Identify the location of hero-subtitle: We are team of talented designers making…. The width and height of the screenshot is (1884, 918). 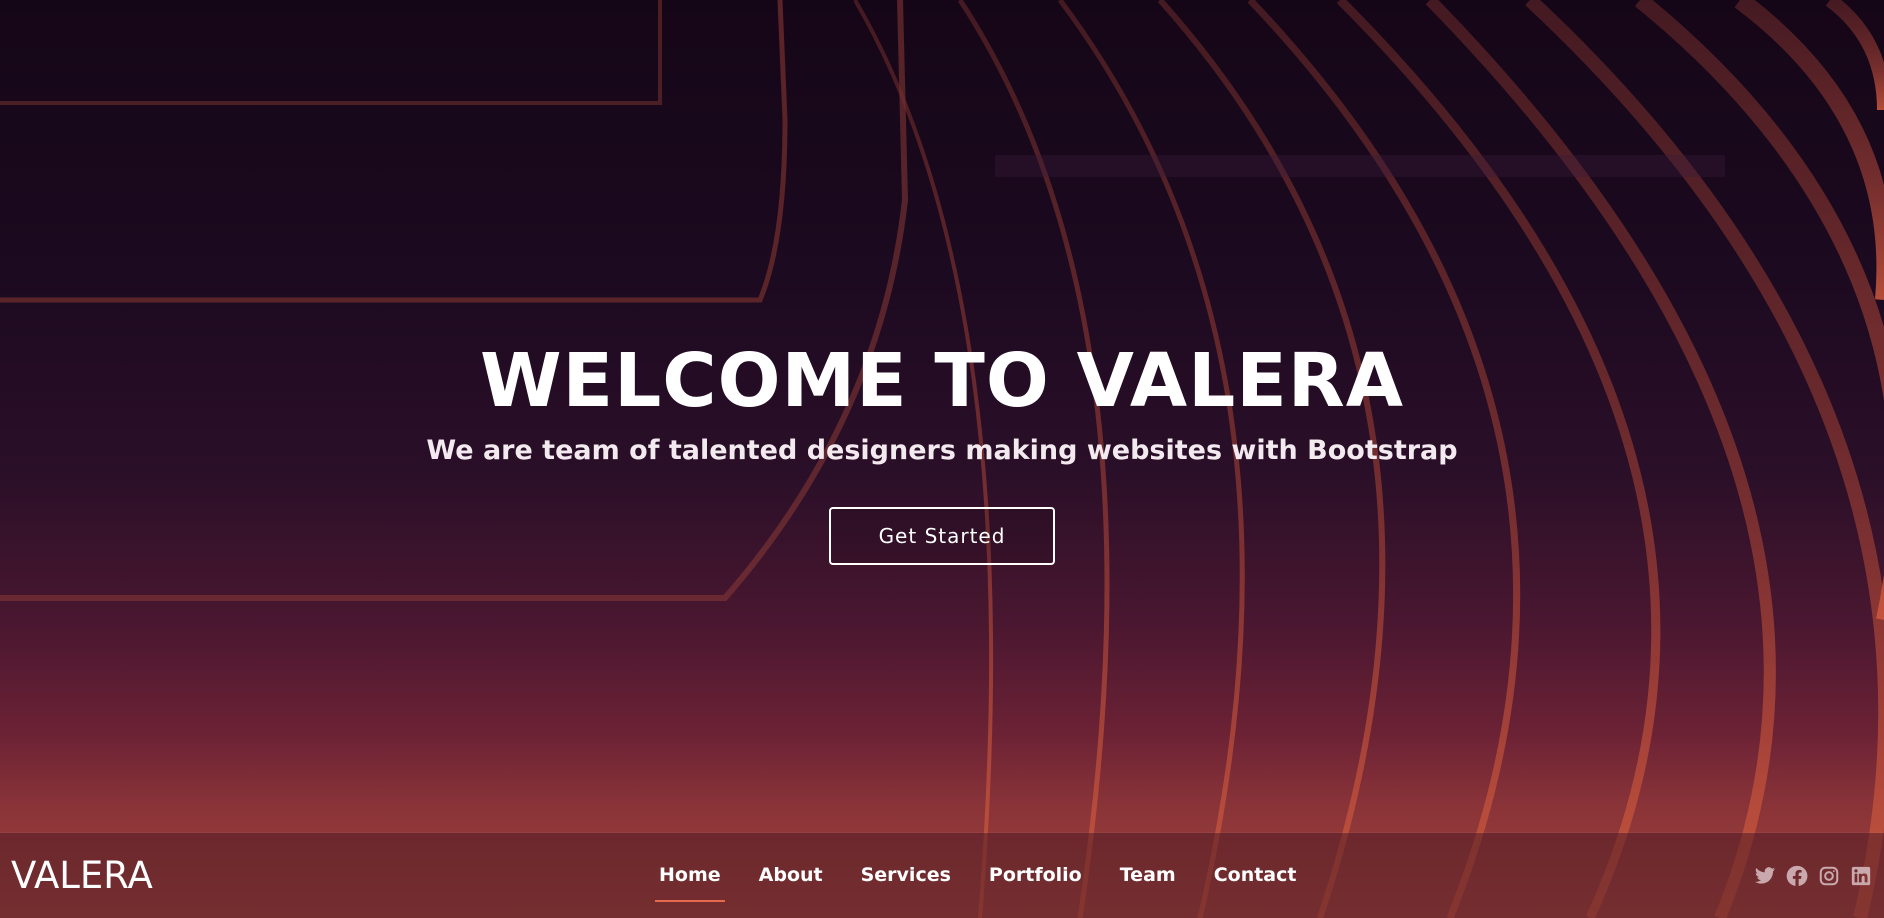
(942, 450).